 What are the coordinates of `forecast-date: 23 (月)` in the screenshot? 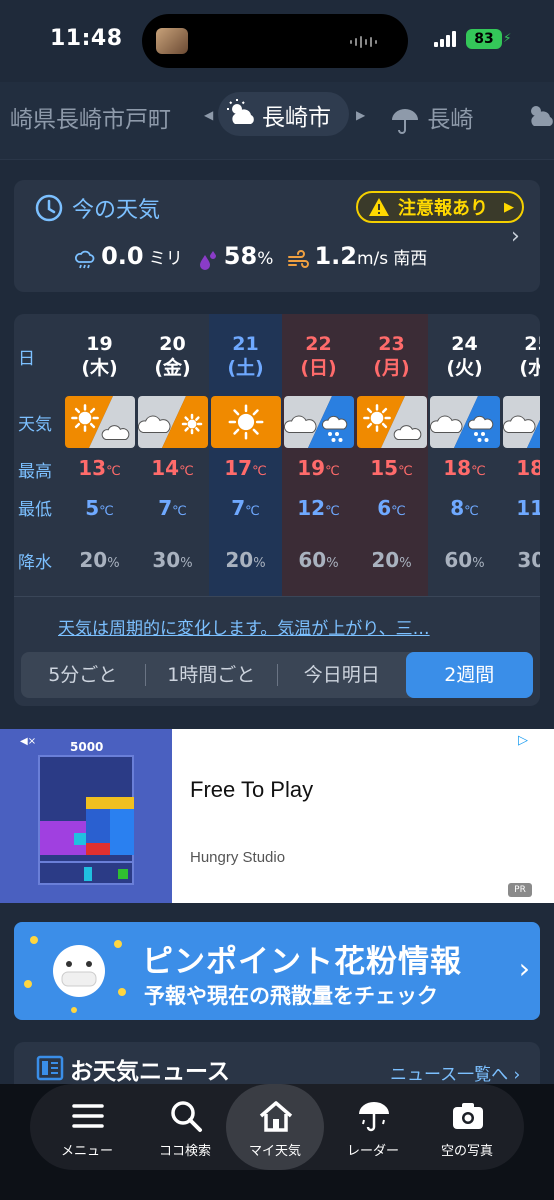 It's located at (391, 356).